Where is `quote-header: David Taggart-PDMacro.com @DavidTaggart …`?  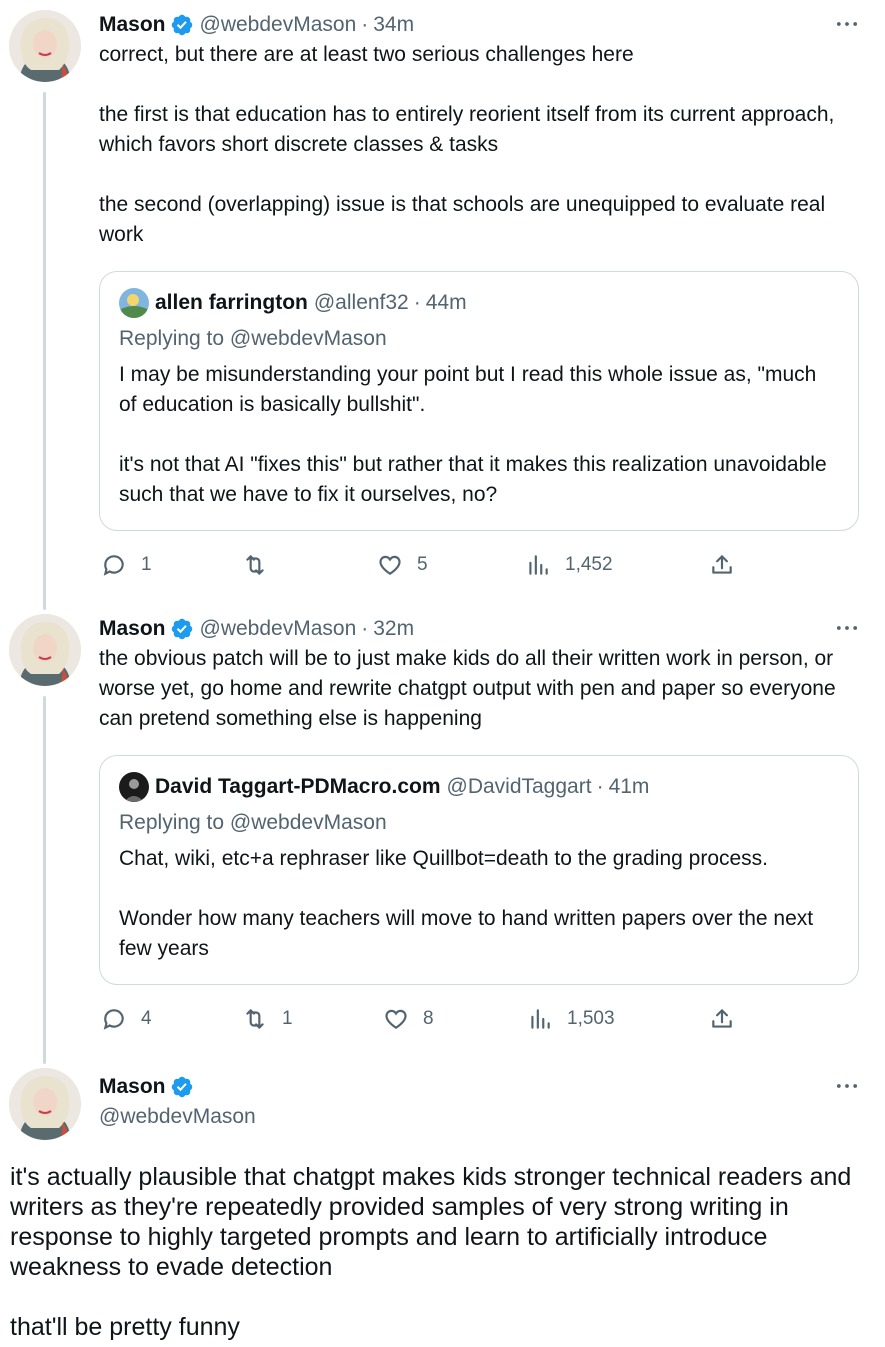 quote-header: David Taggart-PDMacro.com @DavidTaggart … is located at coordinates (479, 787).